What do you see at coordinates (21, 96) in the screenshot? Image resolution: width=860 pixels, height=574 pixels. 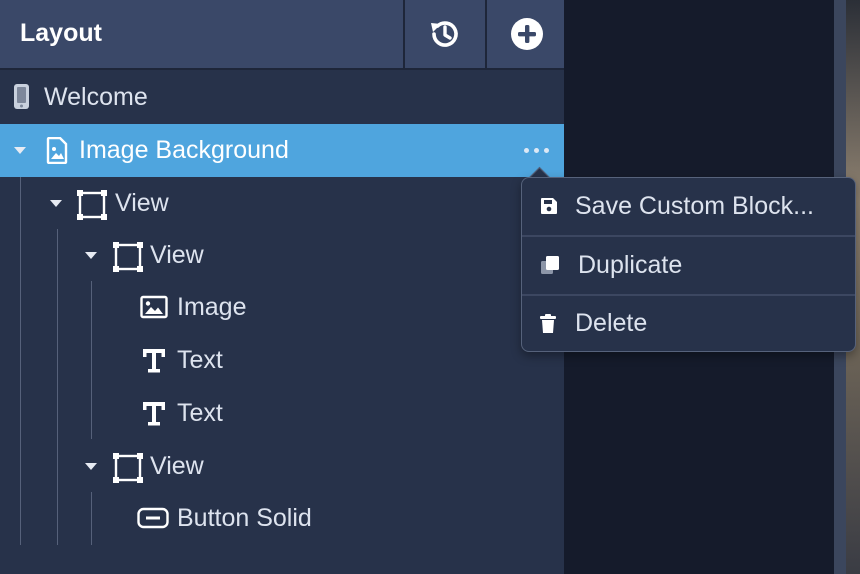 I see `phone-icon` at bounding box center [21, 96].